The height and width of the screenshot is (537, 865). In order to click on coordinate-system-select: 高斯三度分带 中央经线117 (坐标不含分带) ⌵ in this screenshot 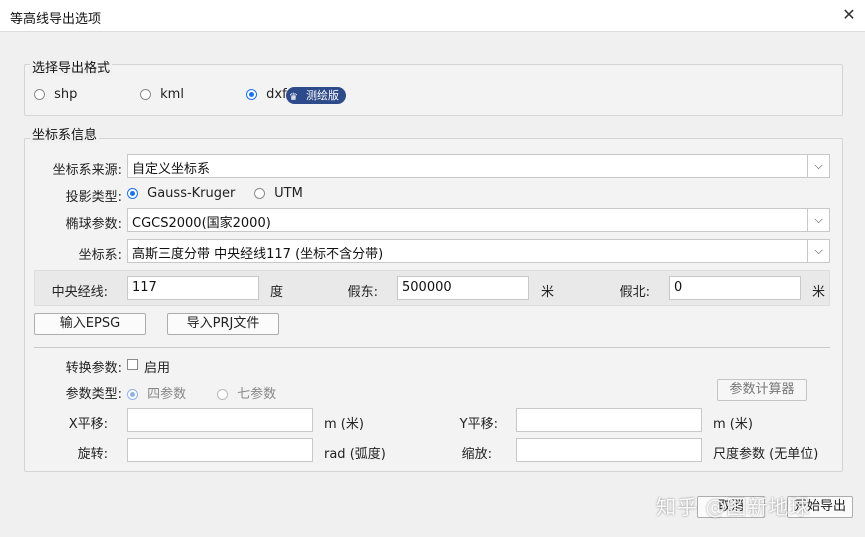, I will do `click(478, 251)`.